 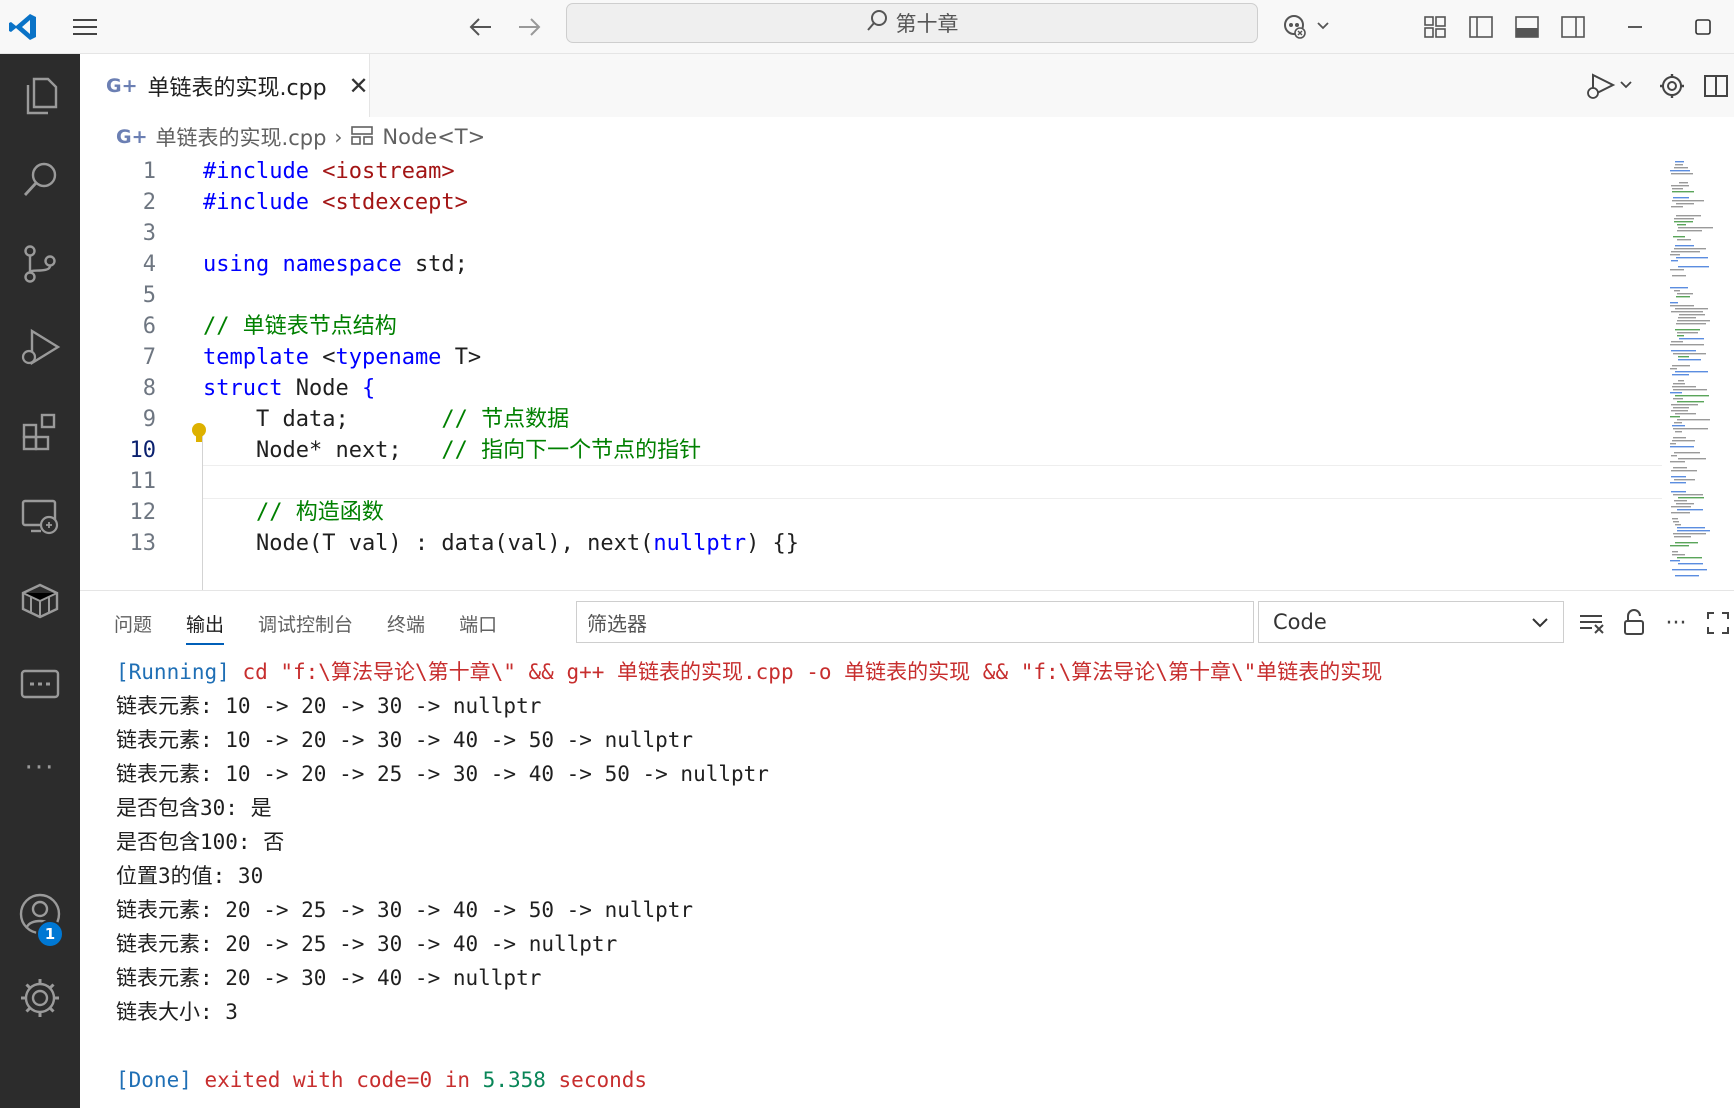 I want to click on code-line: 1 #include <iostream>, so click(x=875, y=173).